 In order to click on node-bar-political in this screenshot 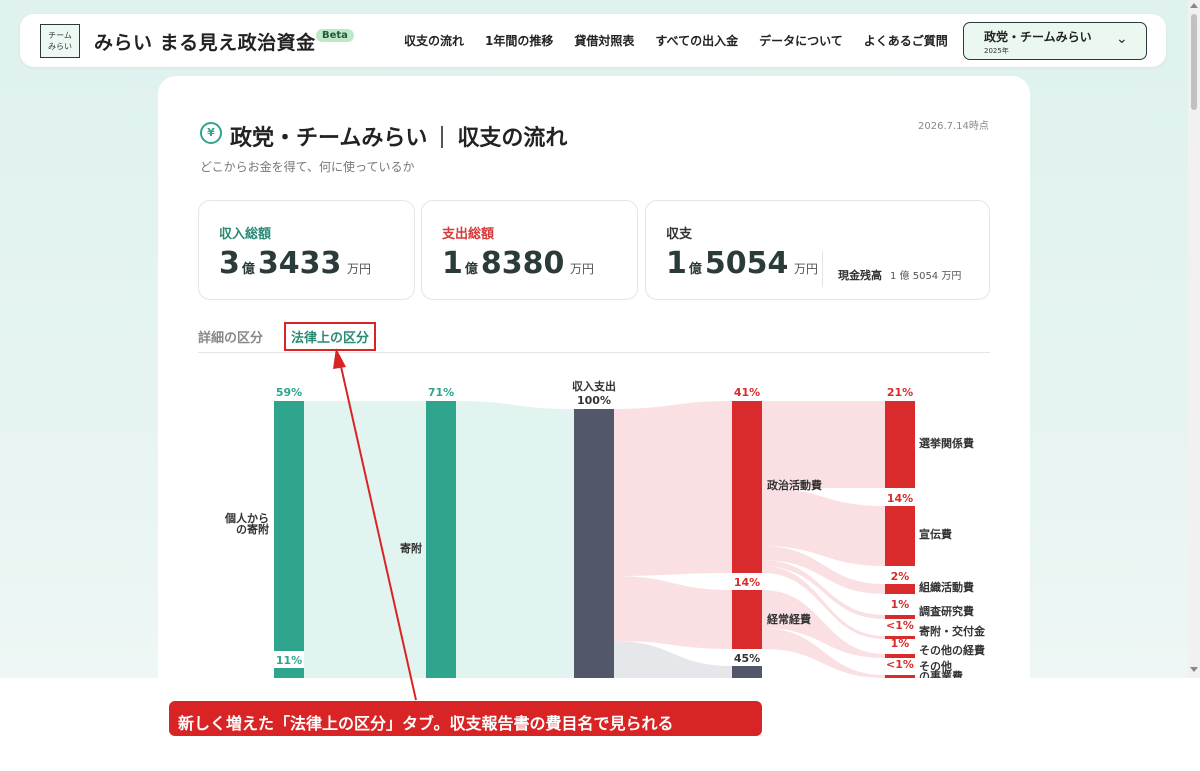, I will do `click(747, 487)`.